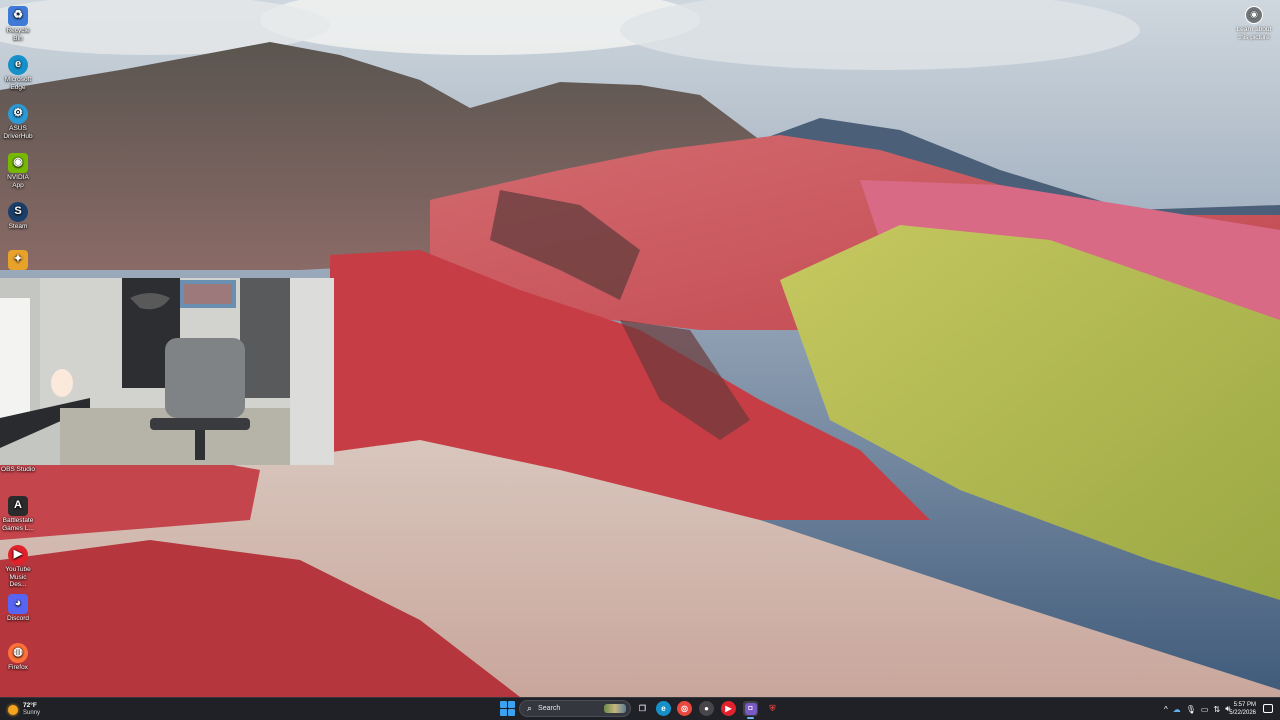  I want to click on desktop-icon-label: Microsoft Edge, so click(18, 83).